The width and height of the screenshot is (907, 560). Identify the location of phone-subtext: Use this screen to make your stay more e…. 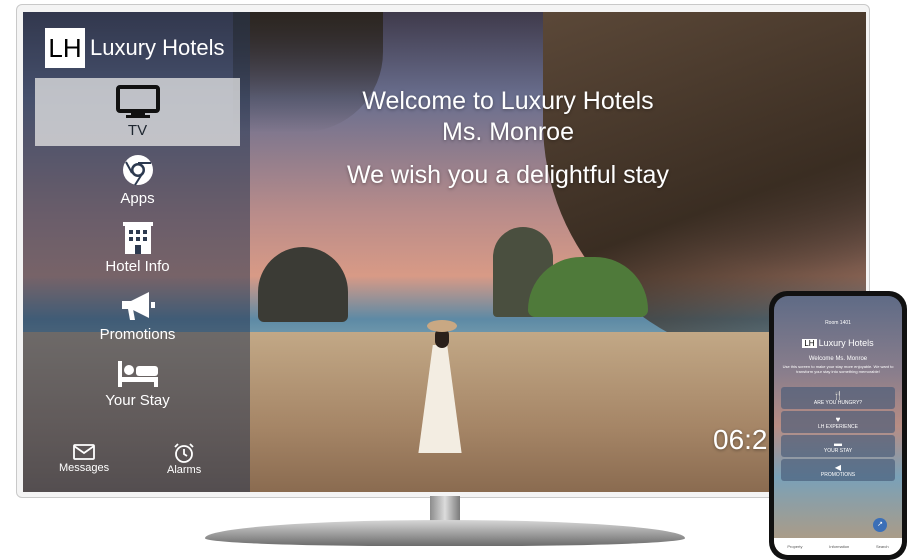
(838, 369).